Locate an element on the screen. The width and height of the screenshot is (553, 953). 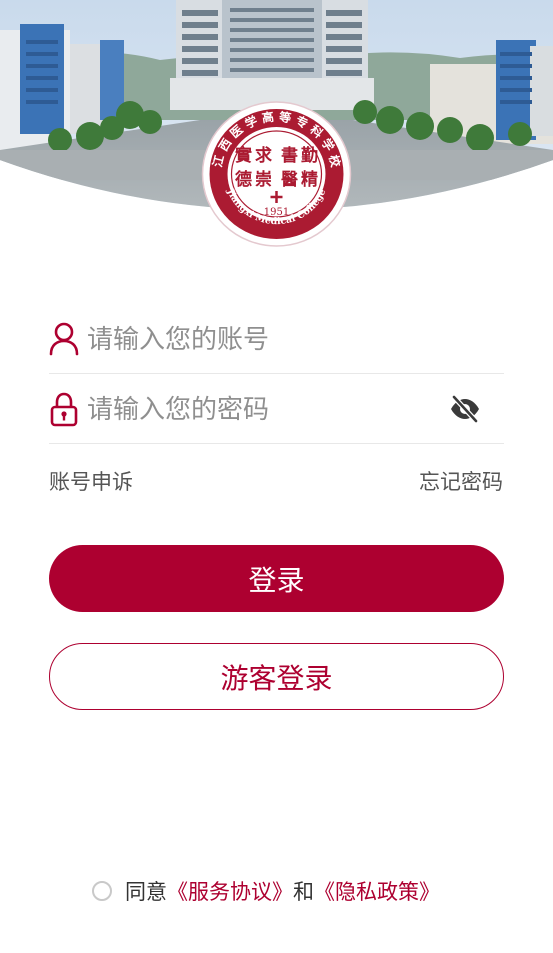
svg-text: 崇 is located at coordinates (263, 180).